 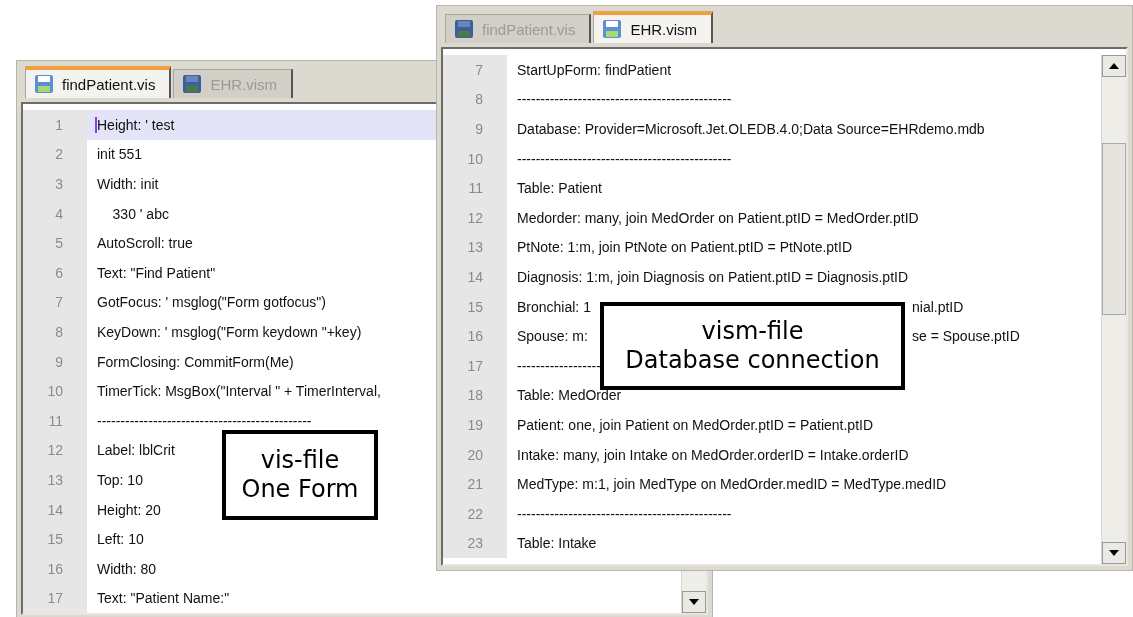 I want to click on code-line: Width: init, so click(x=127, y=184).